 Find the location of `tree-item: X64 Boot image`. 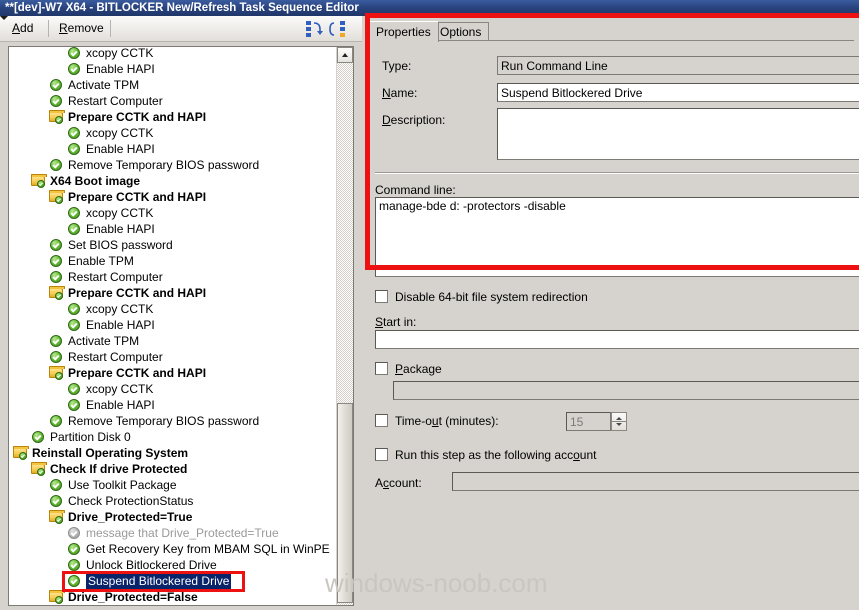

tree-item: X64 Boot image is located at coordinates (173, 181).